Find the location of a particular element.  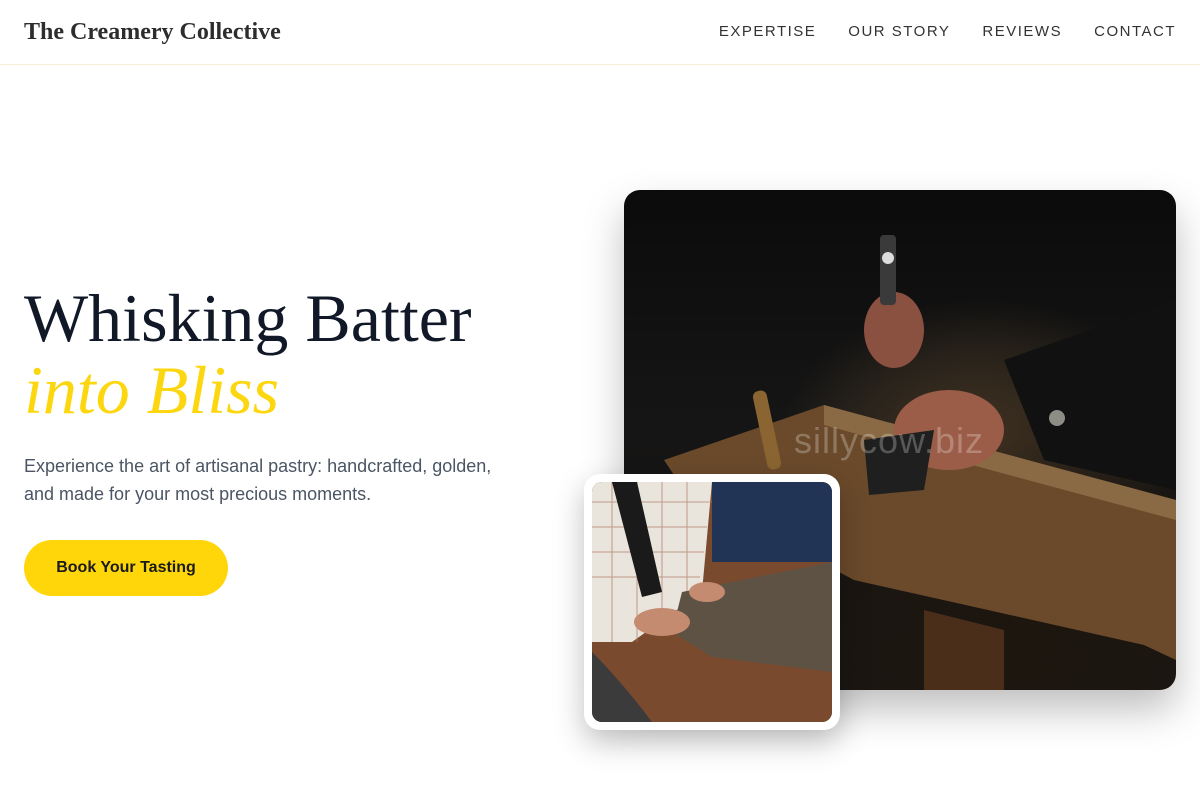

nav-link-reviews: REVIEWS is located at coordinates (1022, 31).